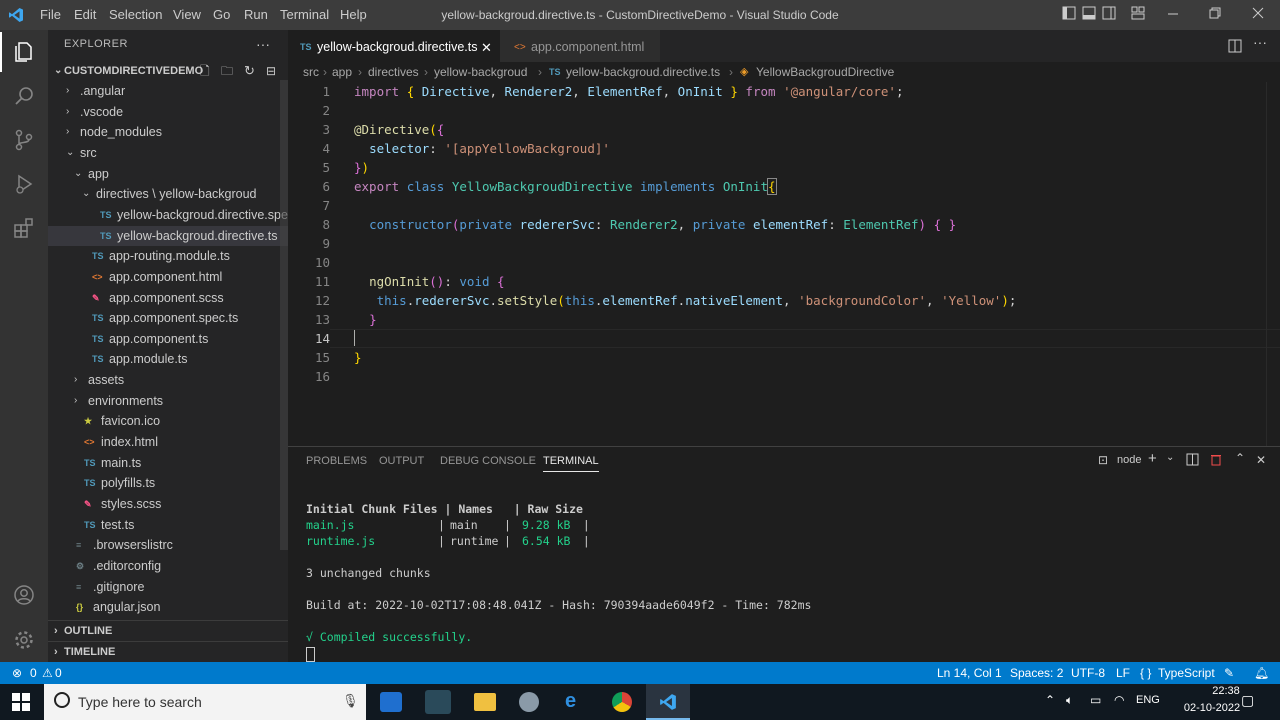 This screenshot has height=720, width=1280. I want to click on pinned-app-icon, so click(438, 702).